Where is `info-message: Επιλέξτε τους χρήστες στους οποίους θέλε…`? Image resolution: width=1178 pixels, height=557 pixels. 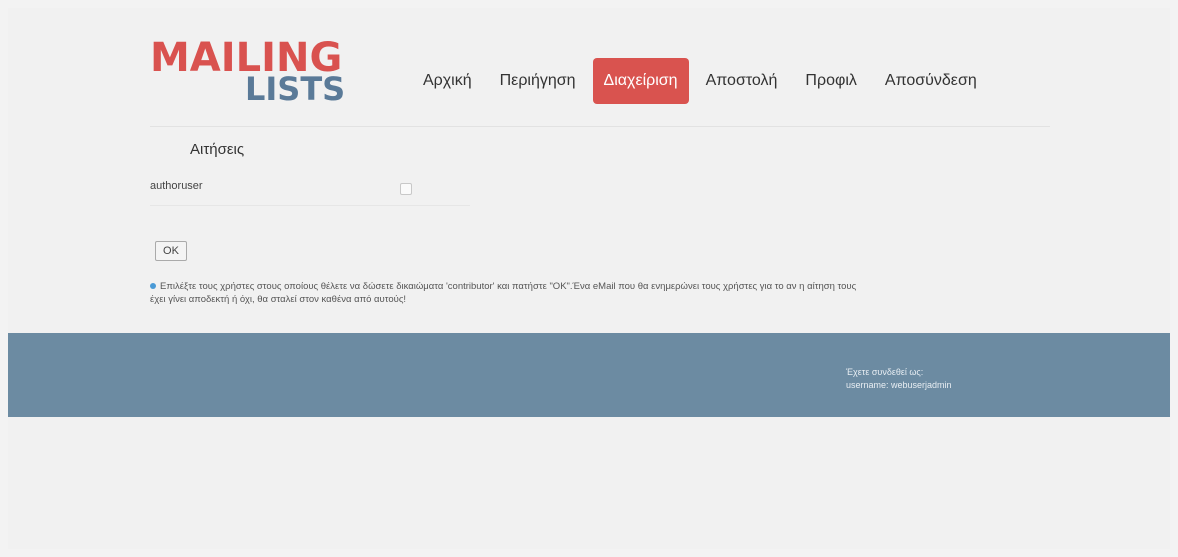
info-message: Επιλέξτε τους χρήστες στους οποίους θέλε… is located at coordinates (610, 293).